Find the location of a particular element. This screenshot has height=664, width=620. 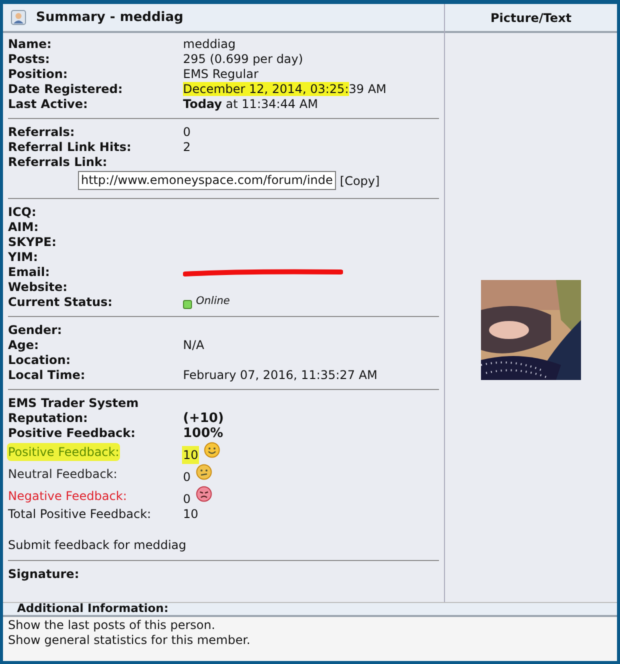

feedback-count: 10 is located at coordinates (191, 455).